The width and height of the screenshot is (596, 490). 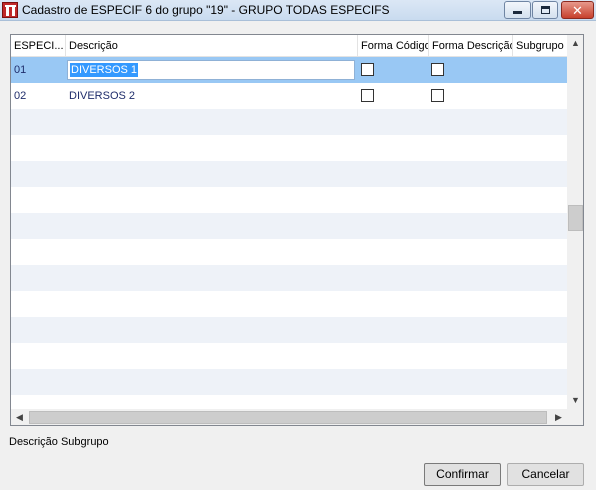 What do you see at coordinates (558, 417) in the screenshot?
I see `scroll-right-icon: ▶` at bounding box center [558, 417].